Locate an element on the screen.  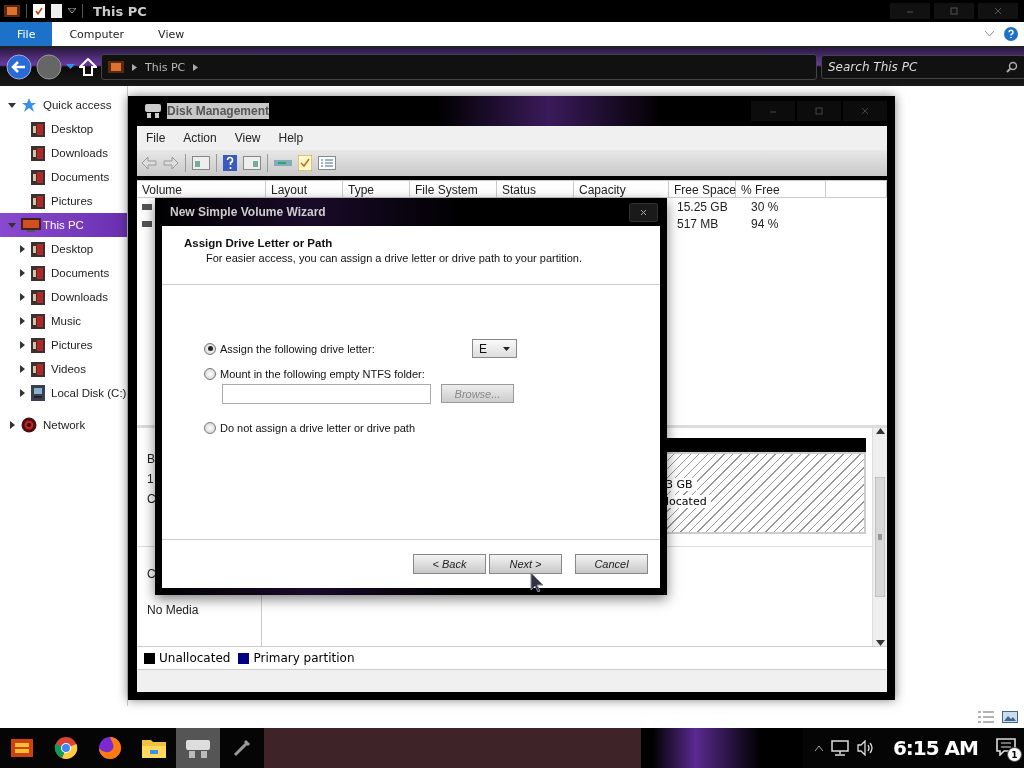
forward-icon is located at coordinates (49, 67).